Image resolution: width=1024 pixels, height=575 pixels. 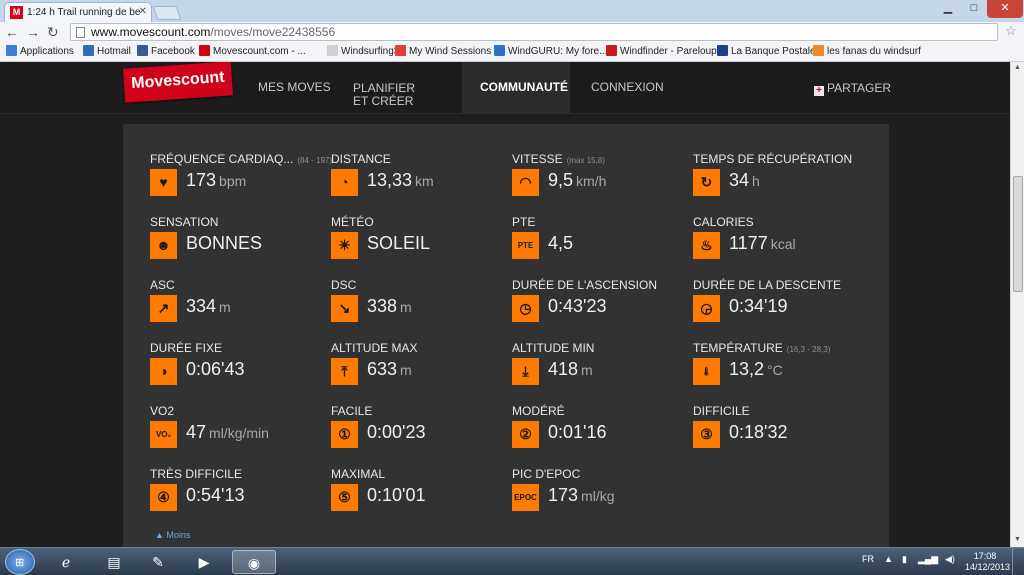 I want to click on stat-item: ASC ↗ 334 m, so click(x=235, y=306).